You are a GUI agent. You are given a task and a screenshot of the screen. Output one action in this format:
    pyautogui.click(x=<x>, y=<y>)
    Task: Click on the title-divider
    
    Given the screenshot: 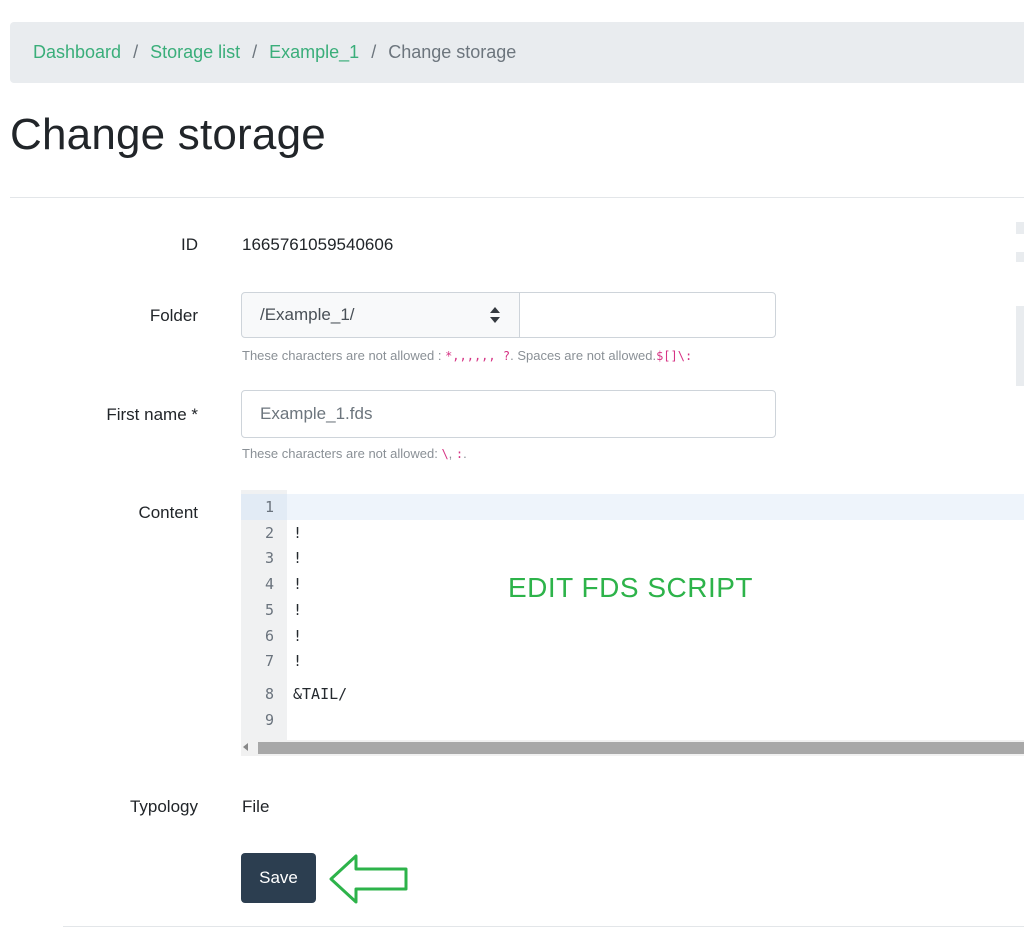 What is the action you would take?
    pyautogui.click(x=517, y=197)
    